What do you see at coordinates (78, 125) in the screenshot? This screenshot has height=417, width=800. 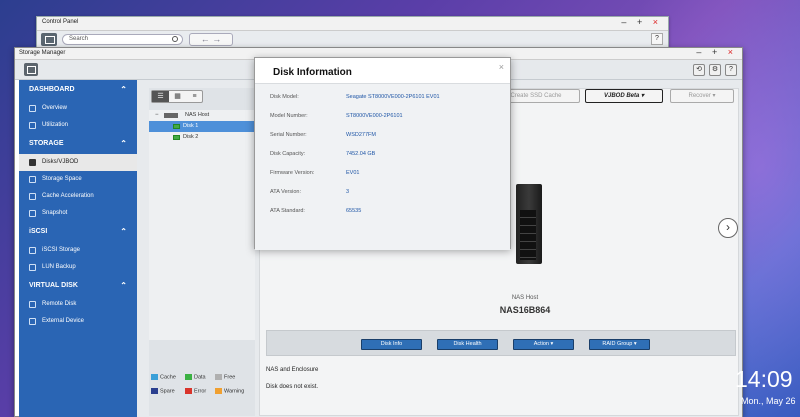 I see `sidebar-item-utilization: Utilization` at bounding box center [78, 125].